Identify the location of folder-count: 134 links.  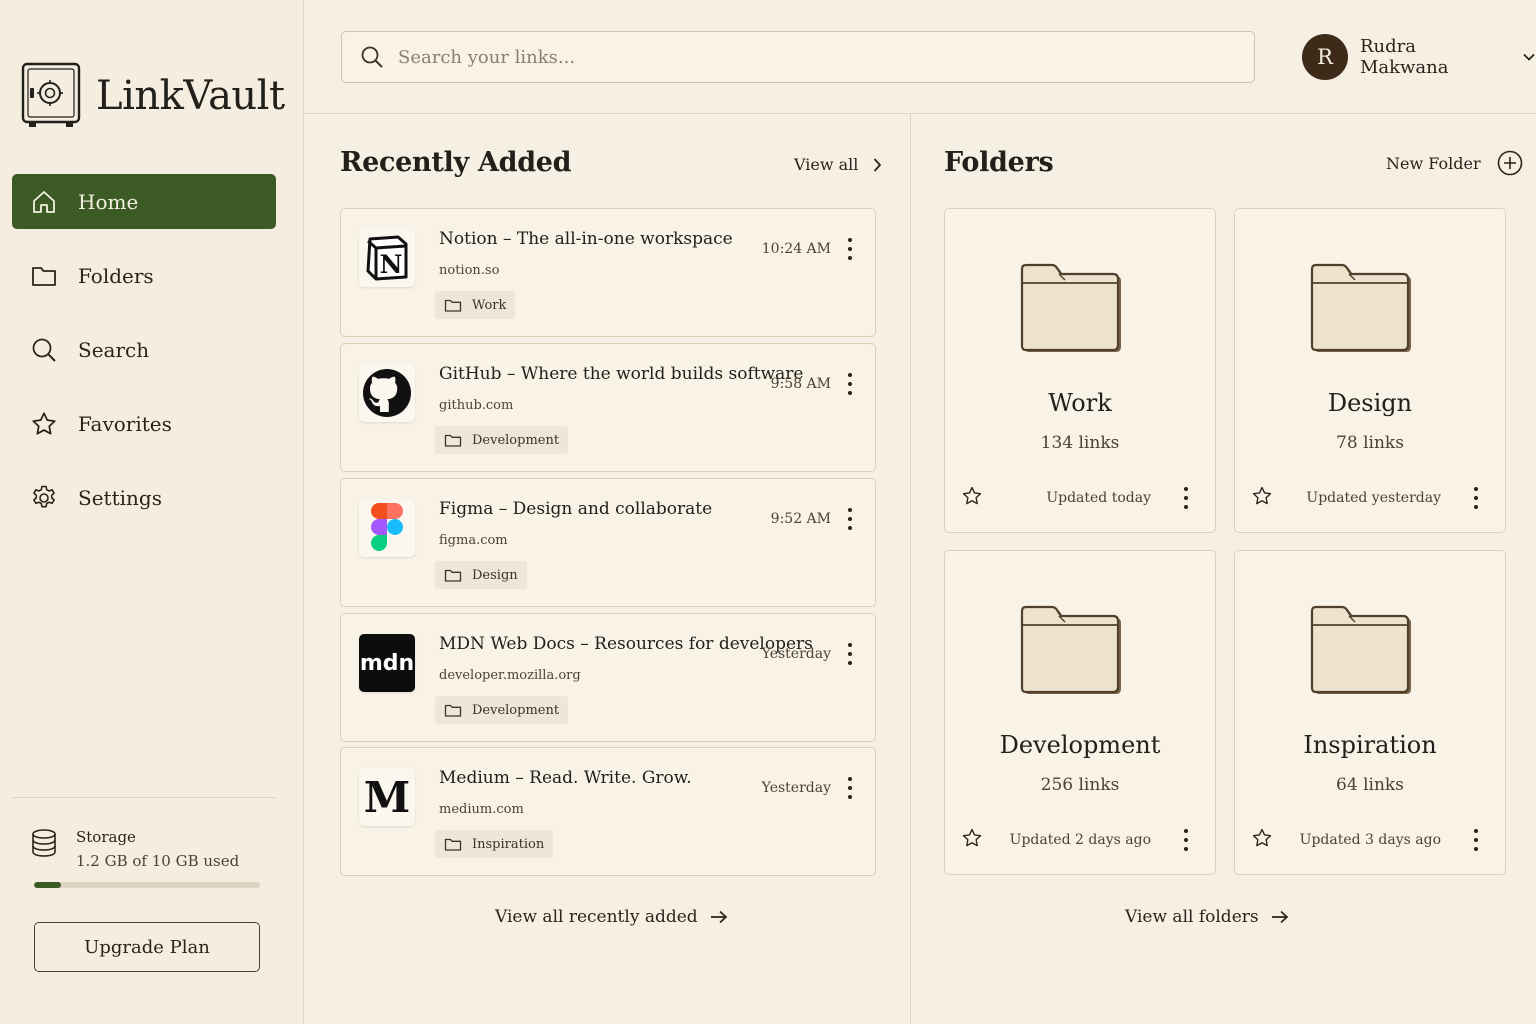
(1080, 443).